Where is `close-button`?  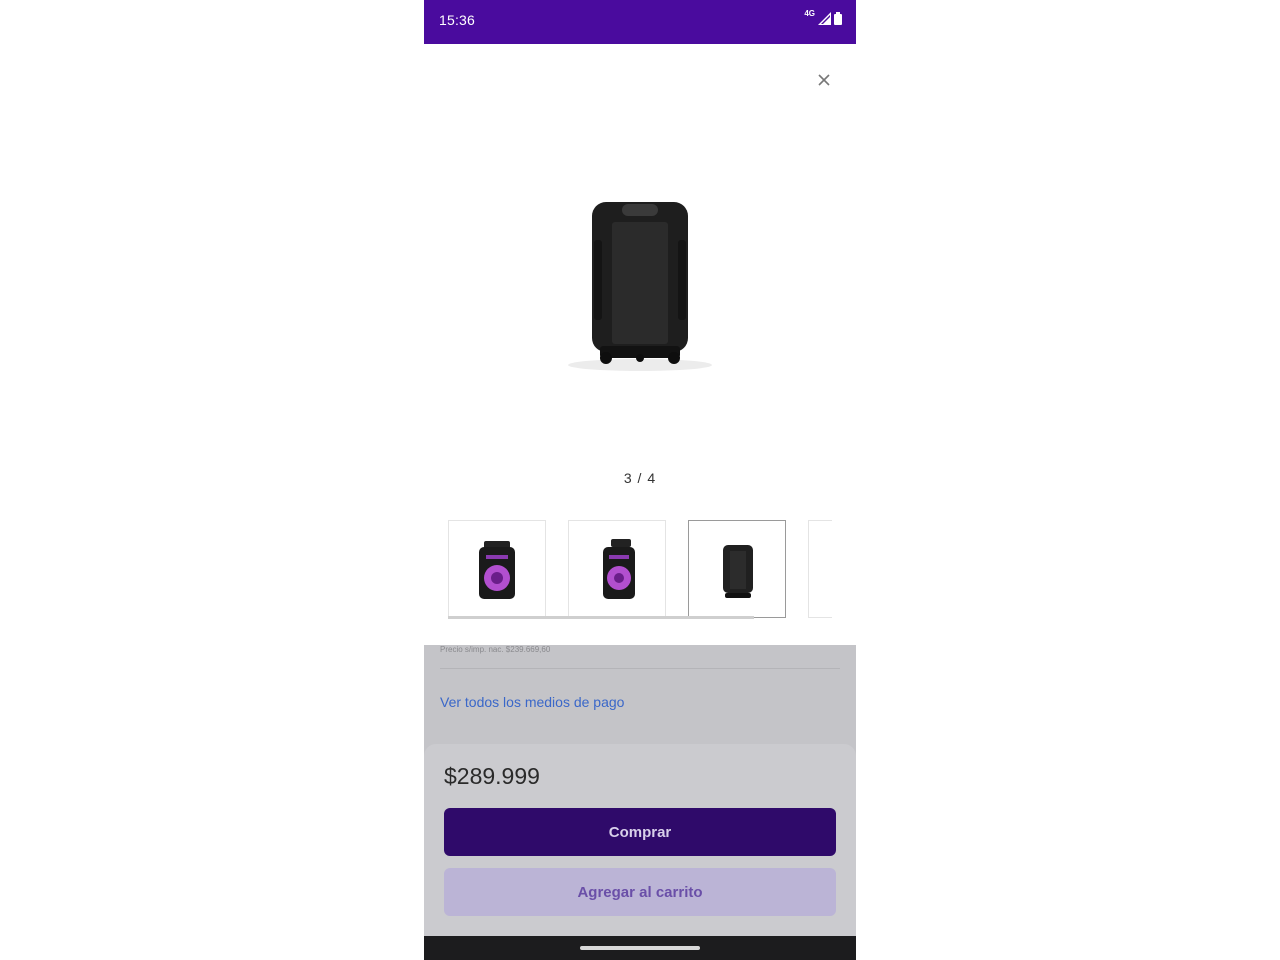 close-button is located at coordinates (824, 80).